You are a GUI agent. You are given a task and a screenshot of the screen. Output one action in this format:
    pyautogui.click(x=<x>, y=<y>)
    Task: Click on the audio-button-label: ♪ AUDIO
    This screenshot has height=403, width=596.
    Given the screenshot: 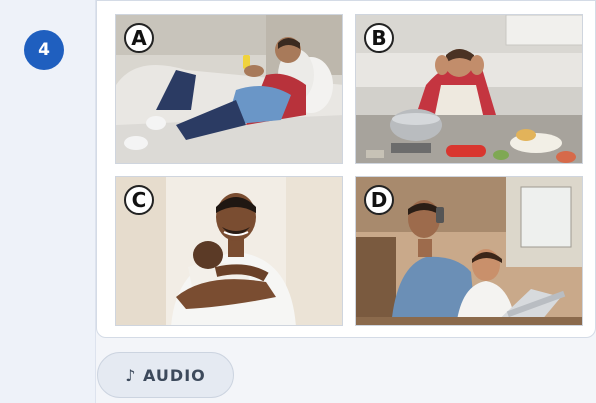 What is the action you would take?
    pyautogui.click(x=165, y=375)
    